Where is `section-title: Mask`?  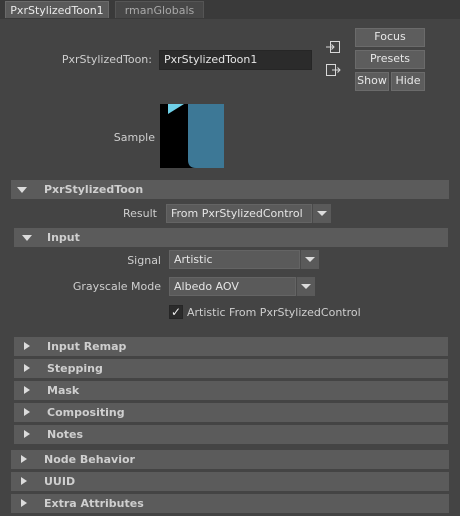 section-title: Mask is located at coordinates (63, 390).